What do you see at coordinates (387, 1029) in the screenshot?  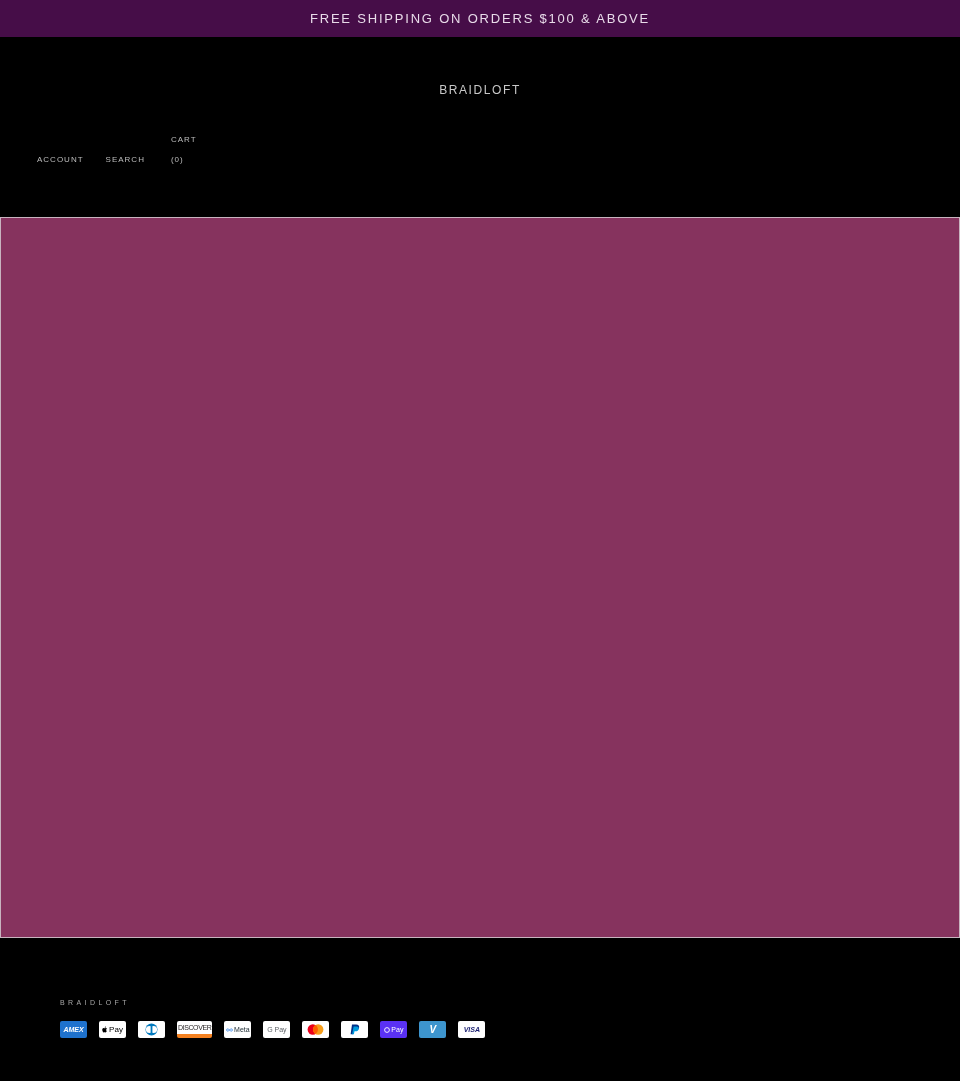 I see `ring-icon` at bounding box center [387, 1029].